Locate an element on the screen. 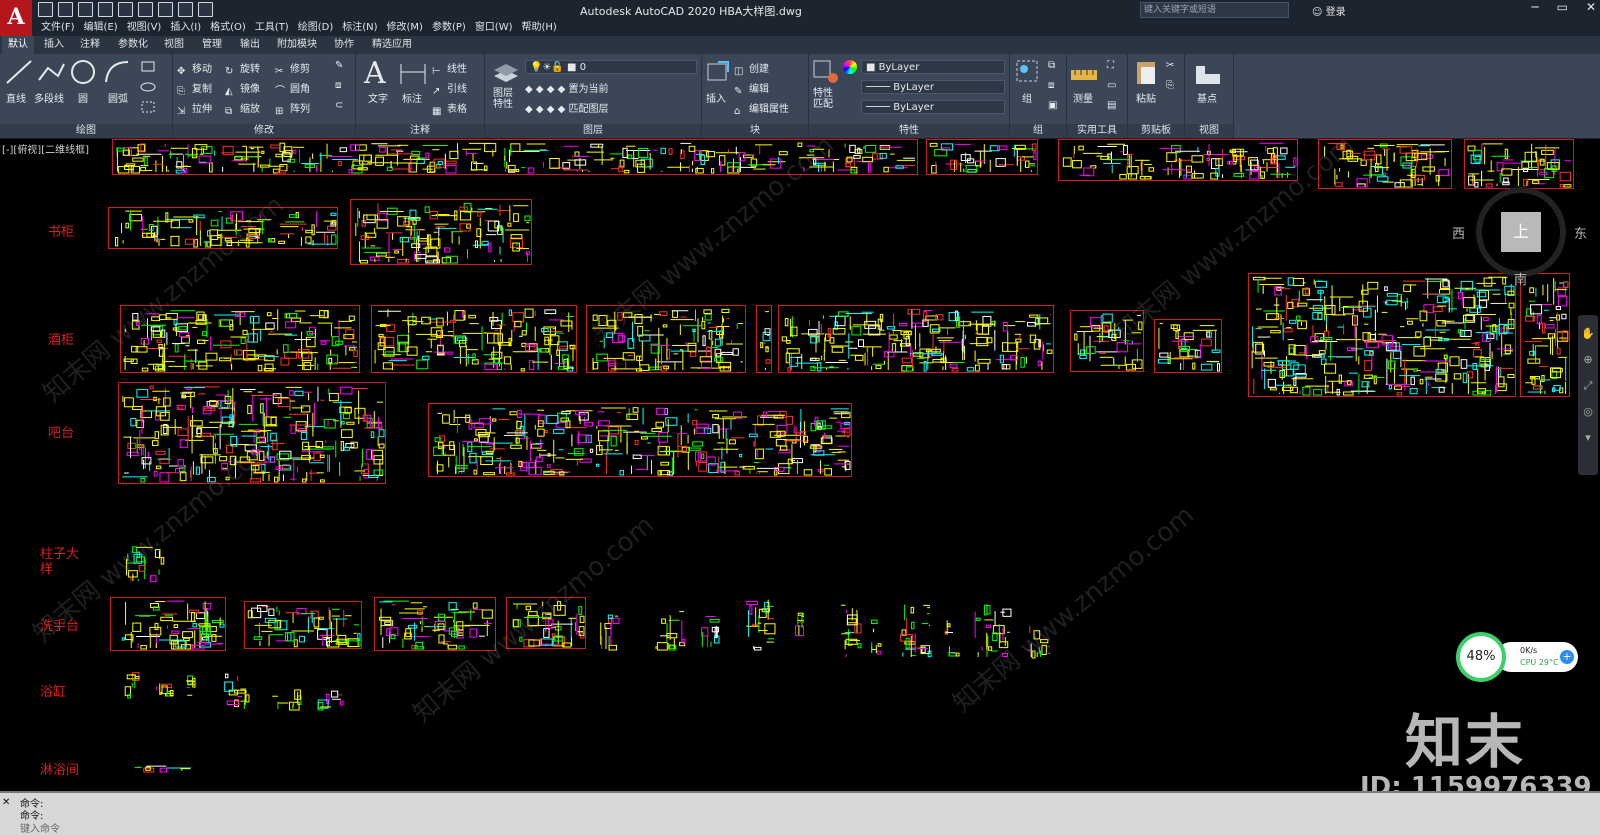  compass-east: 东 is located at coordinates (1580, 232).